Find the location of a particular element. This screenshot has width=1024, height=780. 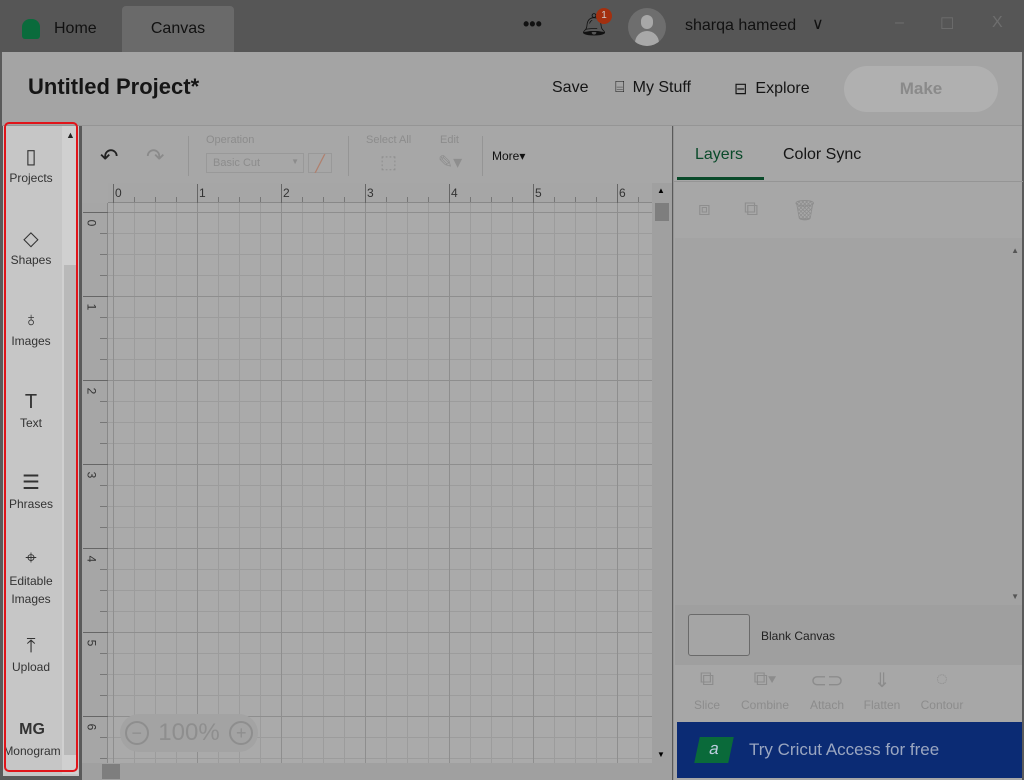

ruler-top-label: 1 is located at coordinates (202, 193).